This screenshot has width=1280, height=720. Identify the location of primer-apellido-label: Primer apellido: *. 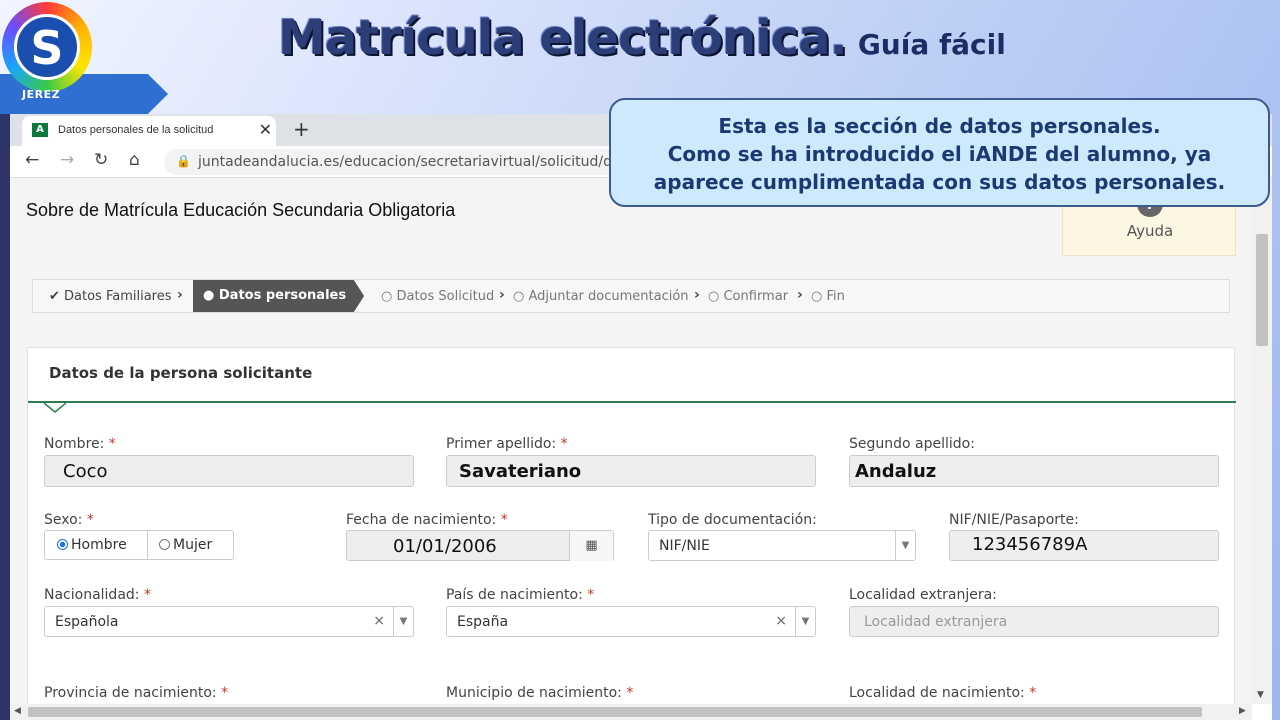
(507, 444).